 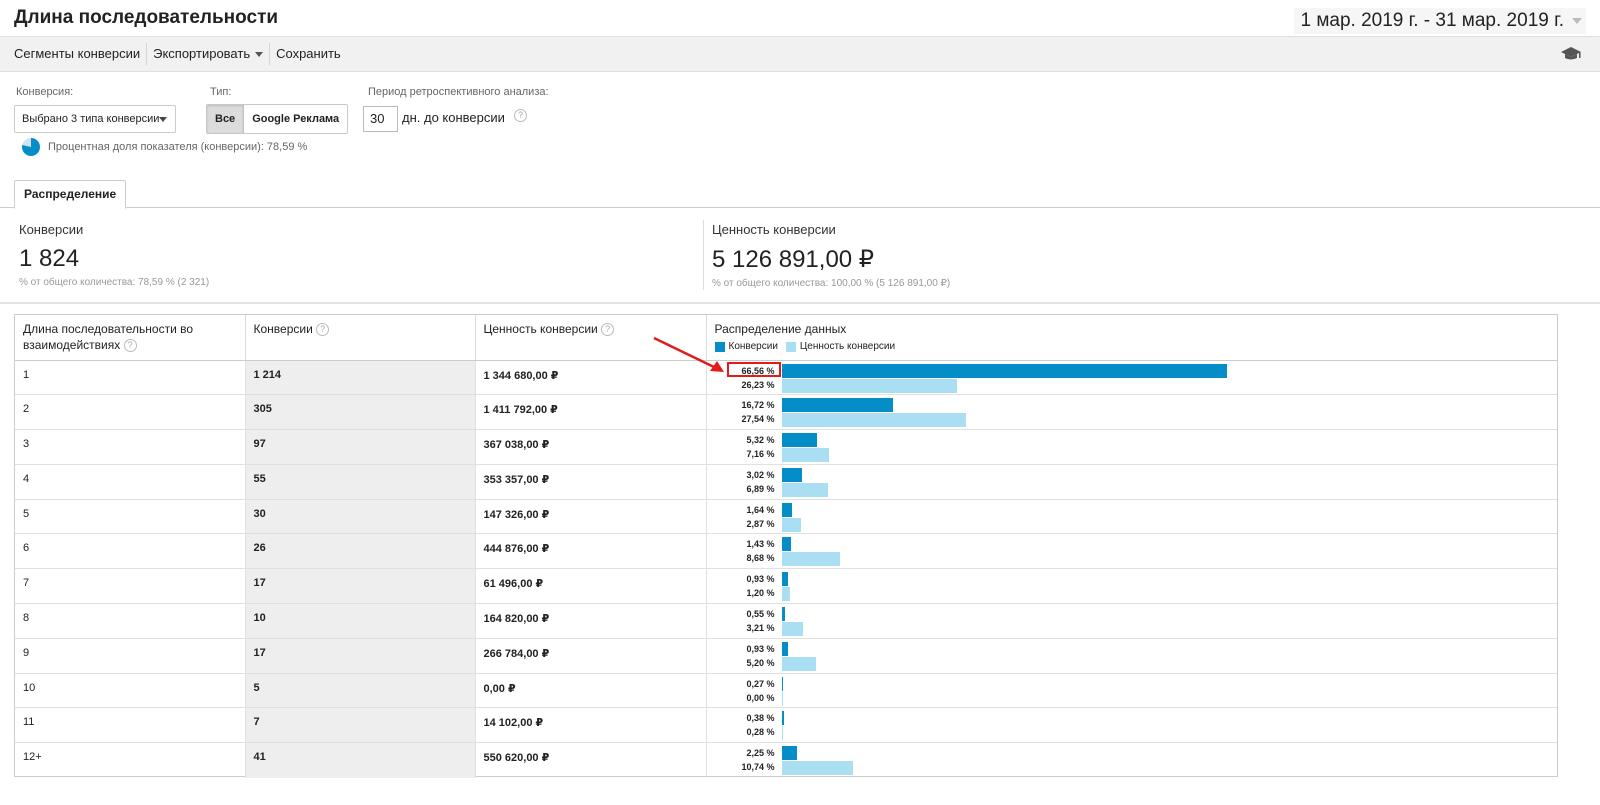 I want to click on table-row: 6 26 444 876,00 ₽ 1,43 % 8,68 %, so click(x=786, y=551).